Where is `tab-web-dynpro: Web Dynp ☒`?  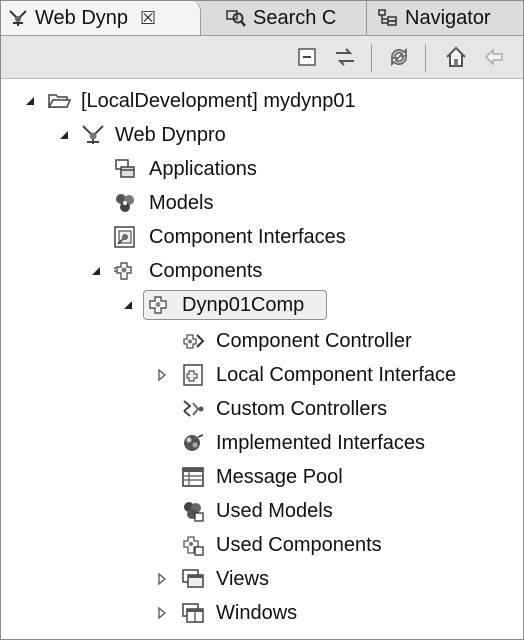 tab-web-dynpro: Web Dynp ☒ is located at coordinates (101, 18).